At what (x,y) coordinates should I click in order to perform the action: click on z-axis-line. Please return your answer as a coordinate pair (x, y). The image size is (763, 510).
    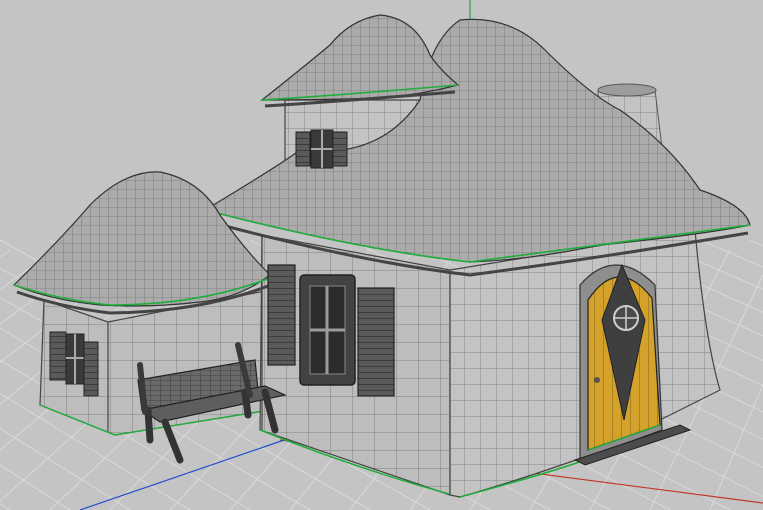
    Looking at the image, I should click on (185, 473).